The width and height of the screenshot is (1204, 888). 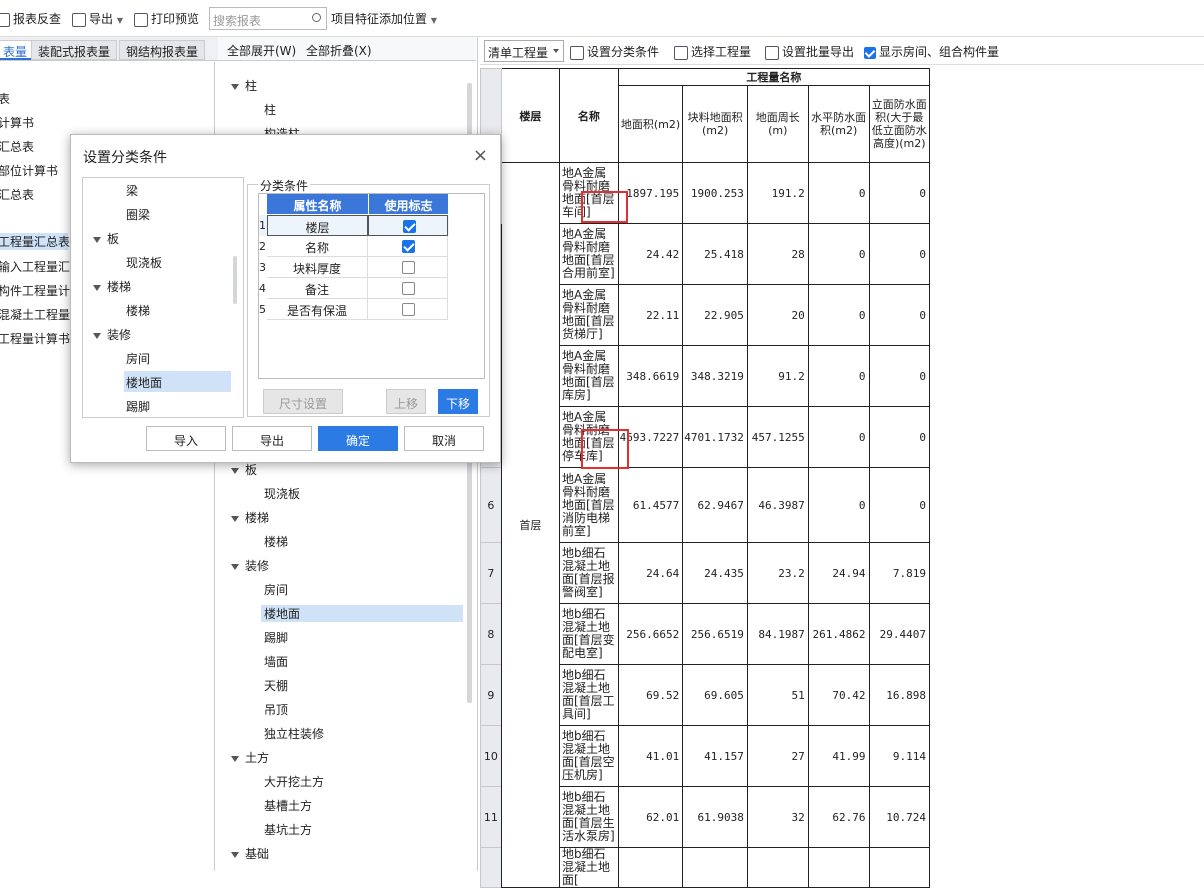 I want to click on tree-item: 天棚, so click(x=276, y=685).